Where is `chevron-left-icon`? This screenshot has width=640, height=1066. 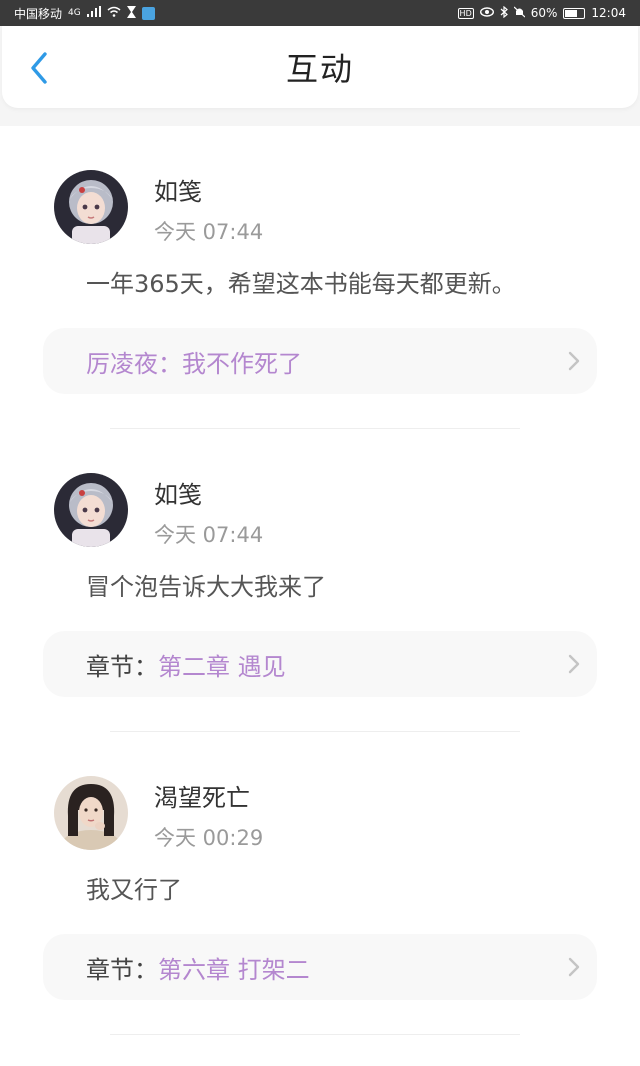 chevron-left-icon is located at coordinates (39, 68).